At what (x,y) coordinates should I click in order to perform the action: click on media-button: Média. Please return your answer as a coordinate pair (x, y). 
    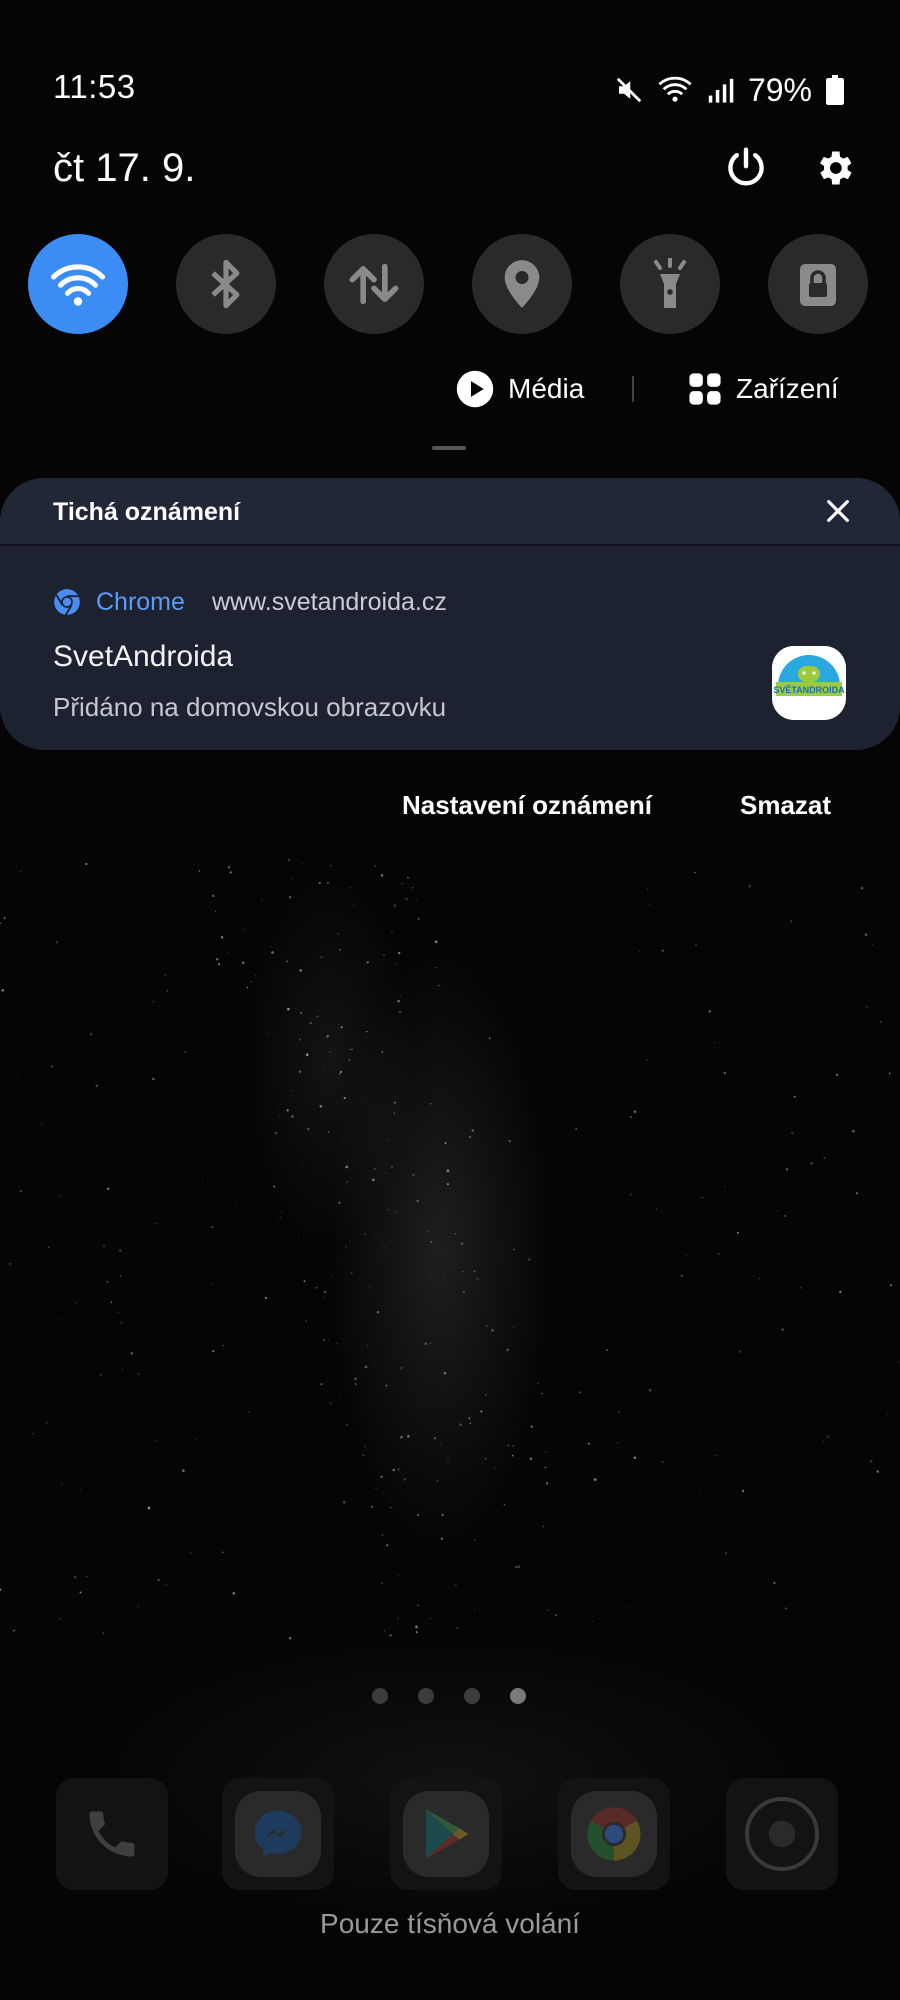
    Looking at the image, I should click on (520, 389).